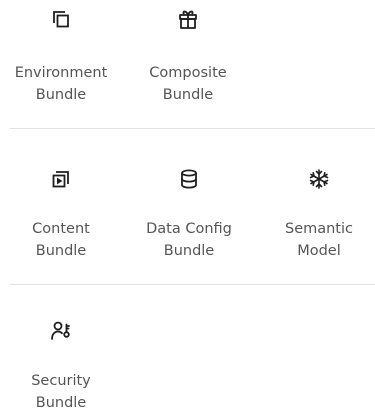  I want to click on content-icon, so click(61, 179).